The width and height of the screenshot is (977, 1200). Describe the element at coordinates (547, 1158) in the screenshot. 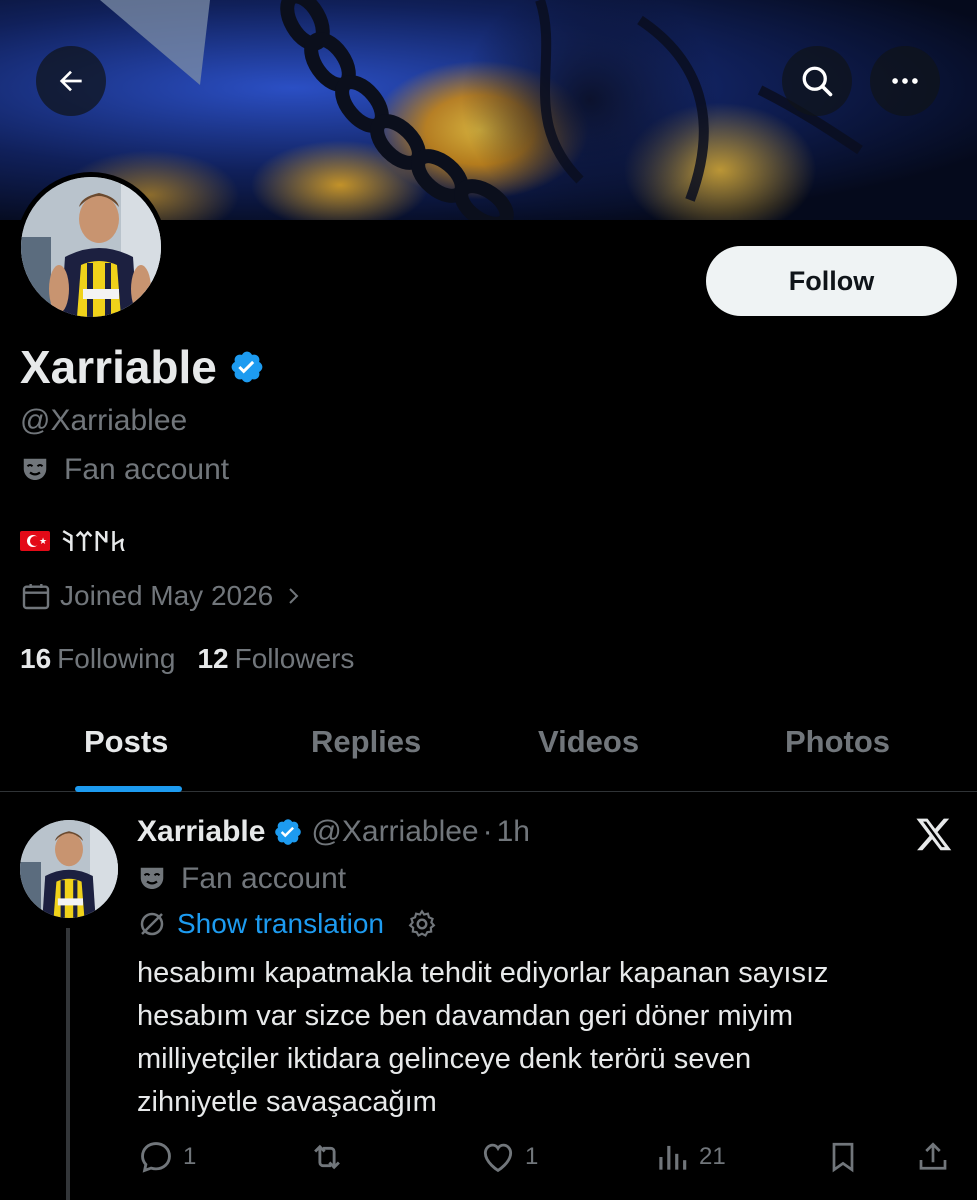

I see `post-actions: 1 1 21` at that location.